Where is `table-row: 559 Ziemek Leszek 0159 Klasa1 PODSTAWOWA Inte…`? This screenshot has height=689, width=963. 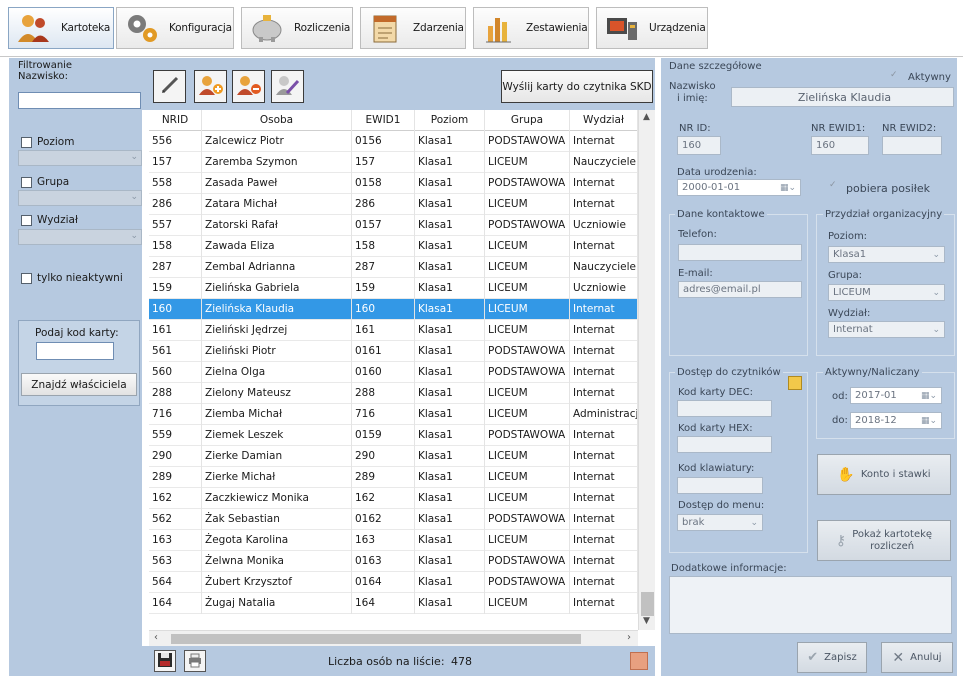 table-row: 559 Ziemek Leszek 0159 Klasa1 PODSTAWOWA Inte… is located at coordinates (393, 435).